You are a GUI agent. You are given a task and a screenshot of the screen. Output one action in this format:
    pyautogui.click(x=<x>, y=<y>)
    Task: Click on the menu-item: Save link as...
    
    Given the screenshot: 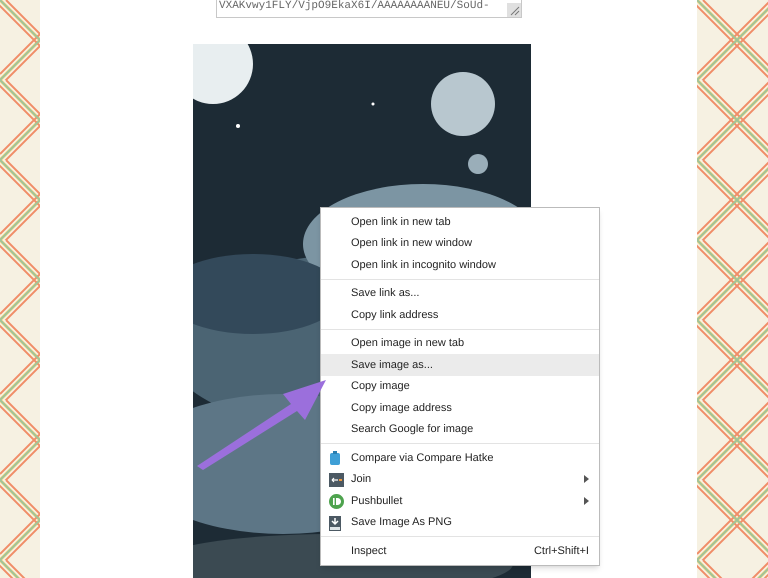 What is the action you would take?
    pyautogui.click(x=460, y=293)
    